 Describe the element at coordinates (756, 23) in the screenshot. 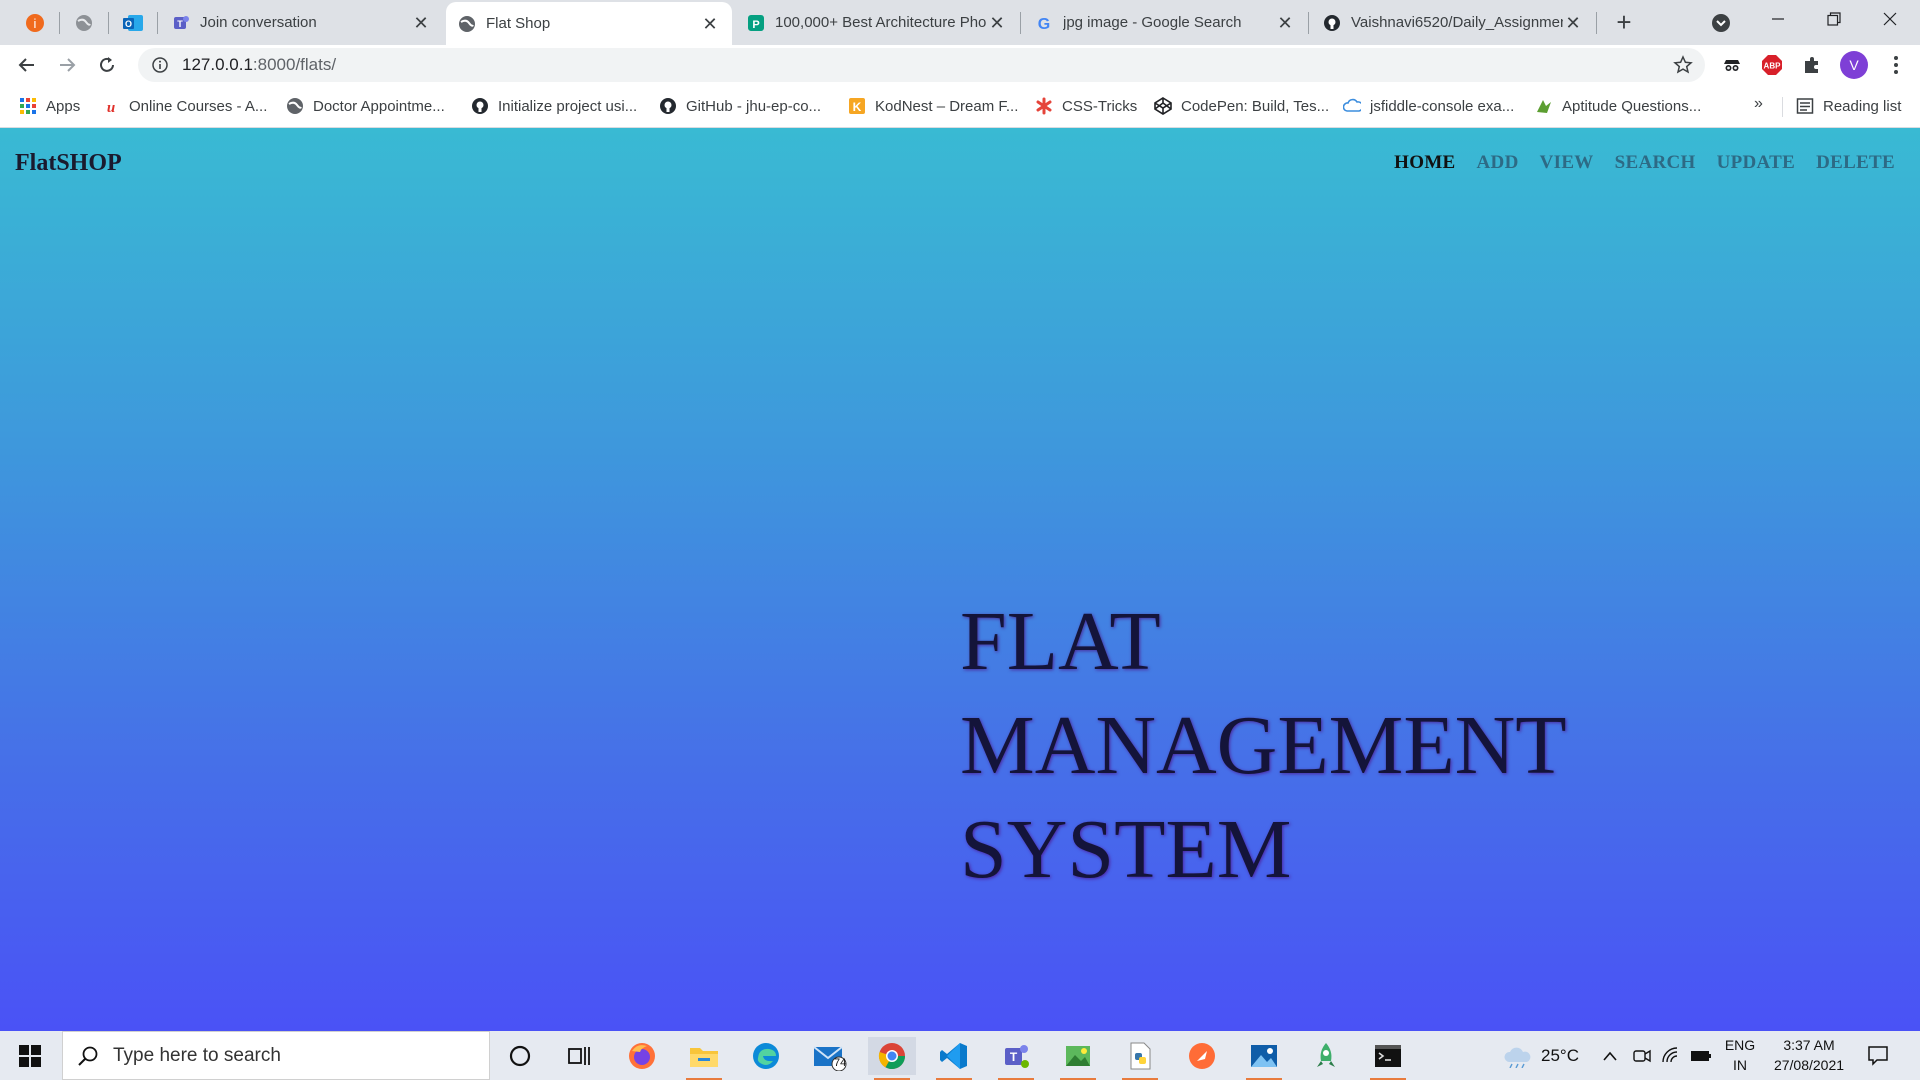

I see `pexels-icon: P` at that location.